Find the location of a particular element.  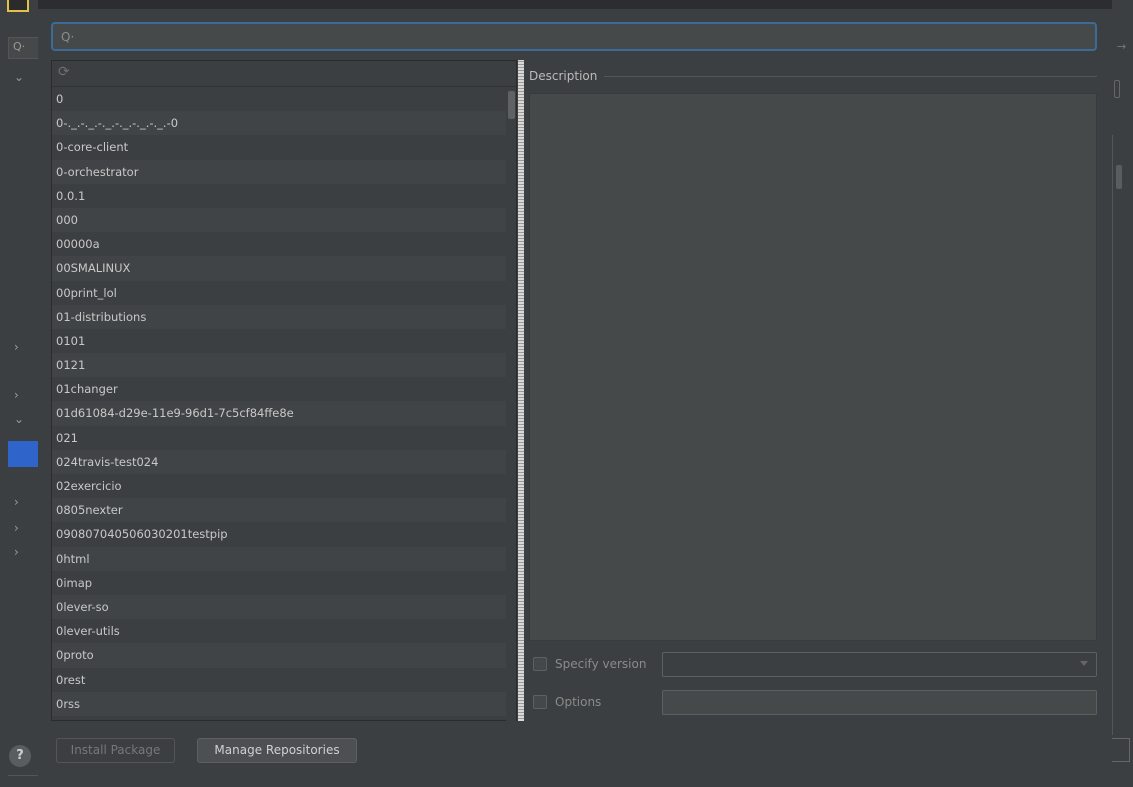

package-list-item: 0lever-so is located at coordinates (280, 607).